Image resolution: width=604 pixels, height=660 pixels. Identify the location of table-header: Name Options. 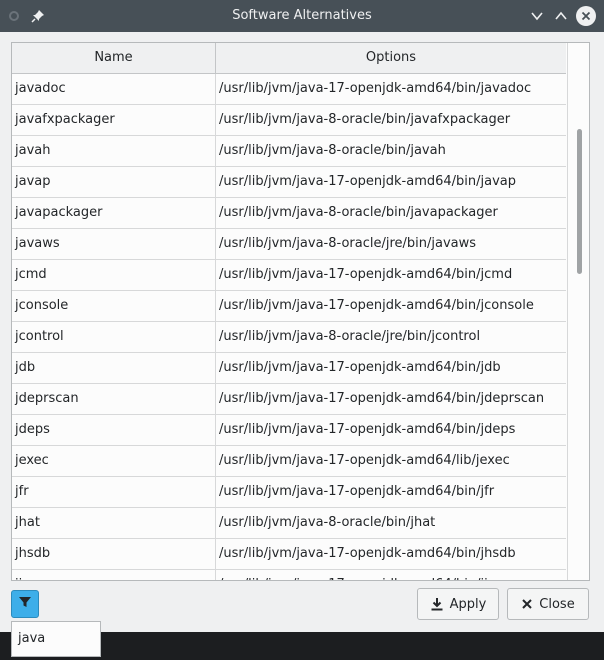
(289, 58).